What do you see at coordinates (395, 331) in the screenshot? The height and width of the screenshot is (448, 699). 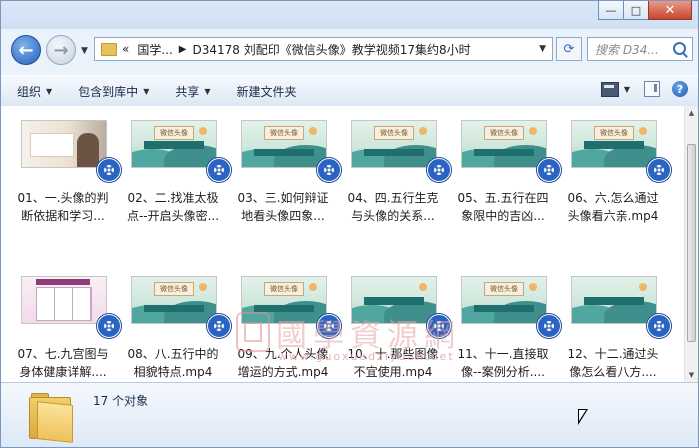 I see `file-item: 10、十.那些图像 不宜使用.mp4` at bounding box center [395, 331].